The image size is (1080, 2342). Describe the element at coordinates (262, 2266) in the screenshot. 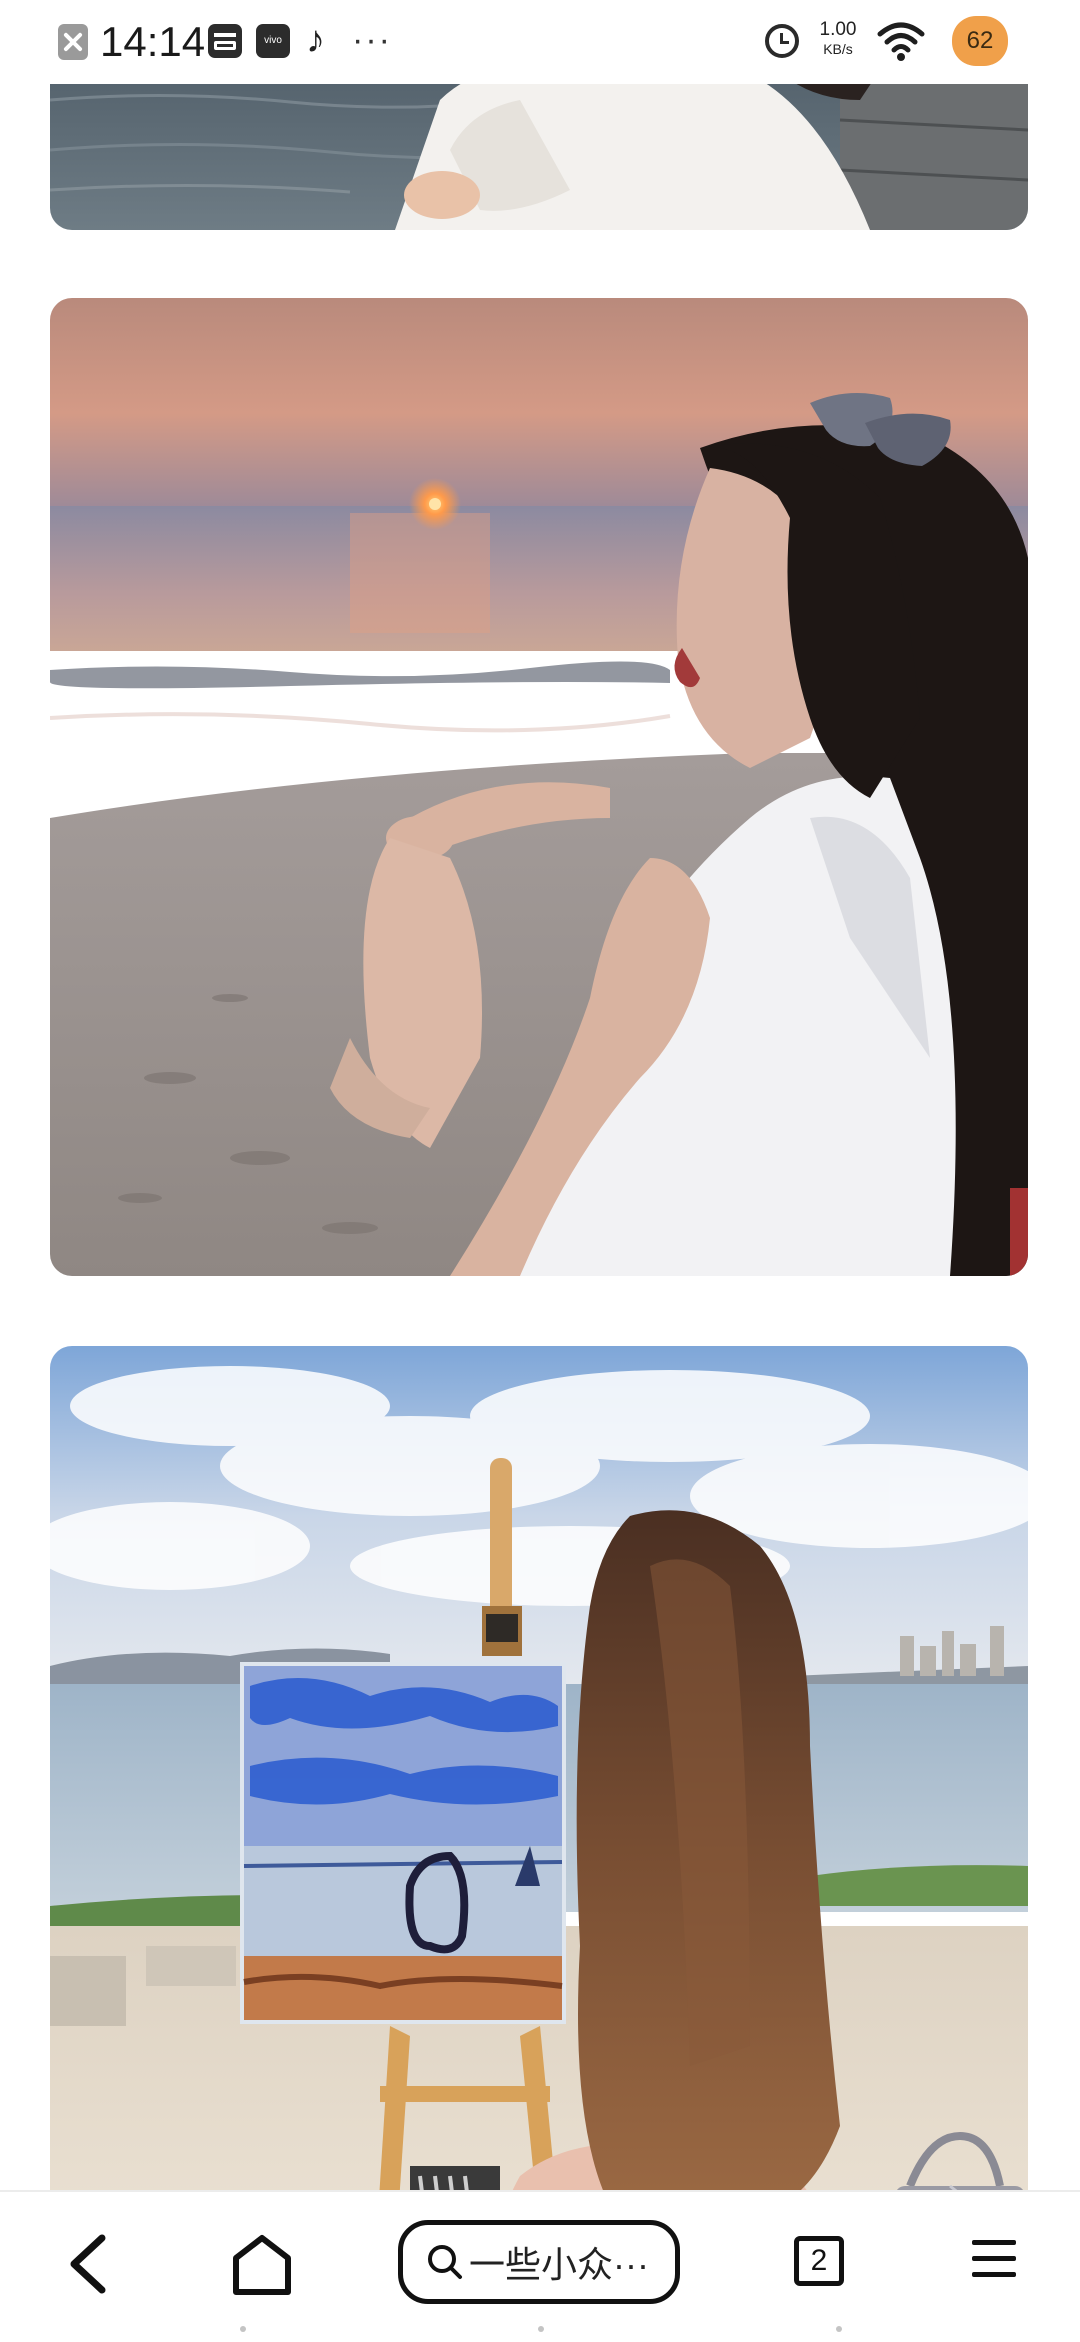

I see `home-icon` at that location.